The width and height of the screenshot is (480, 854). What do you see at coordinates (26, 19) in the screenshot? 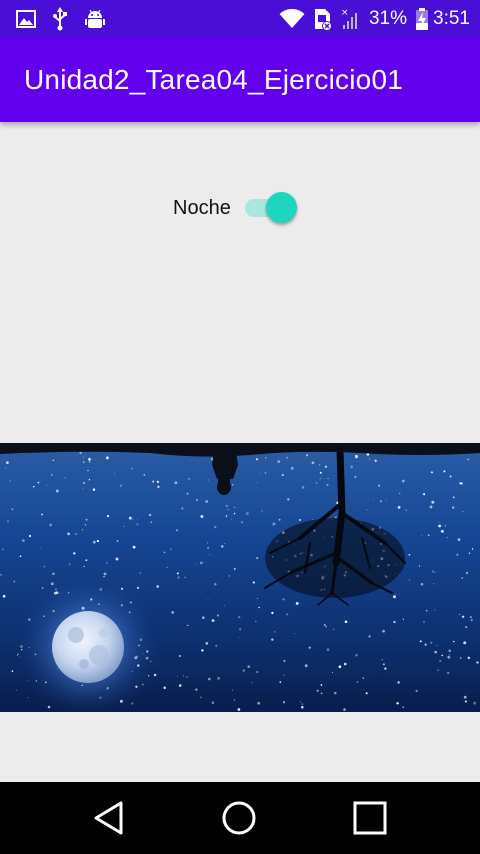
I see `image-icon` at bounding box center [26, 19].